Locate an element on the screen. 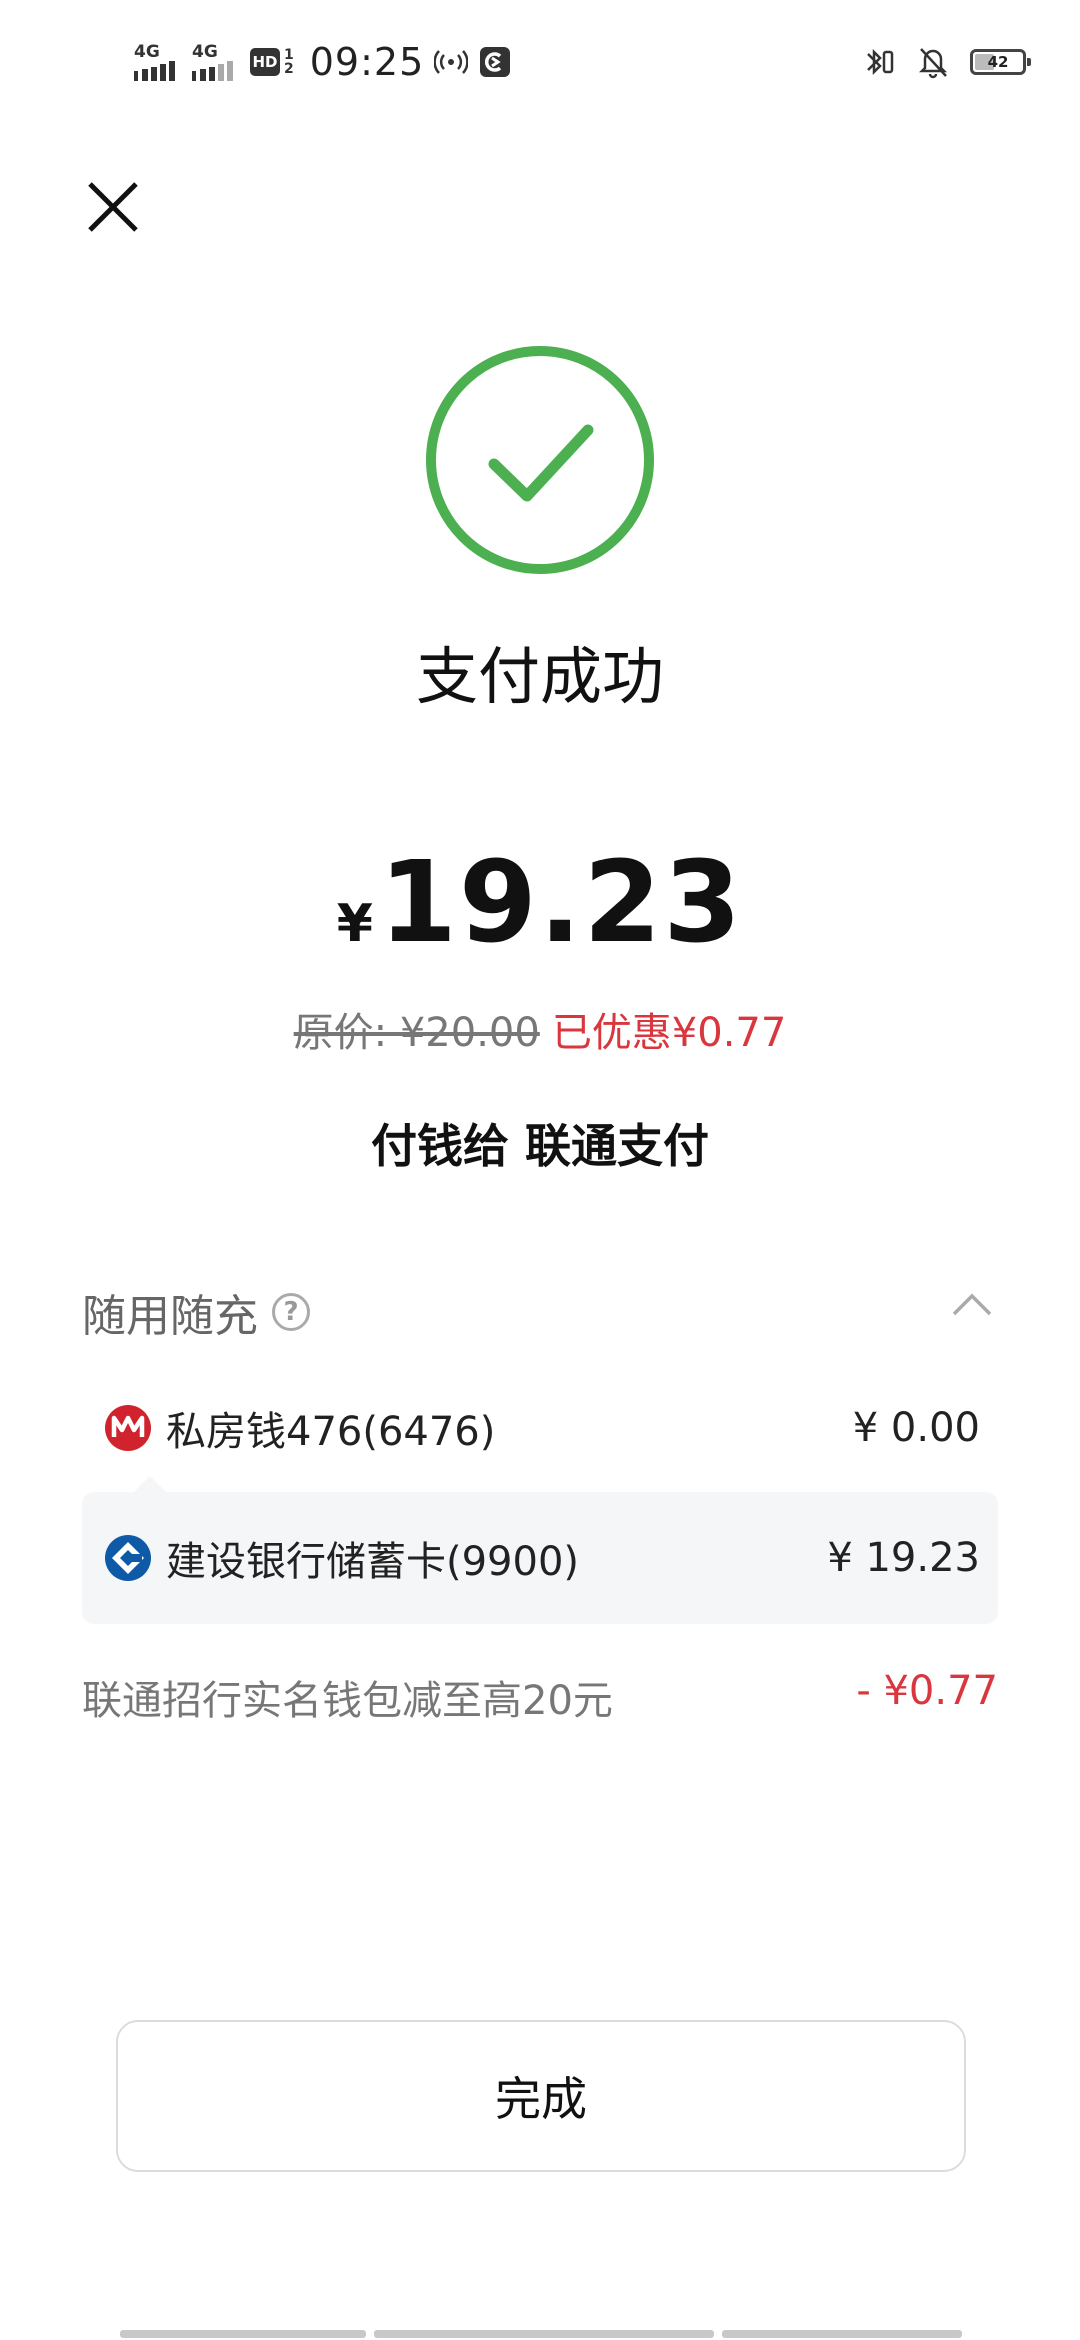  collapse-button is located at coordinates (972, 1305).